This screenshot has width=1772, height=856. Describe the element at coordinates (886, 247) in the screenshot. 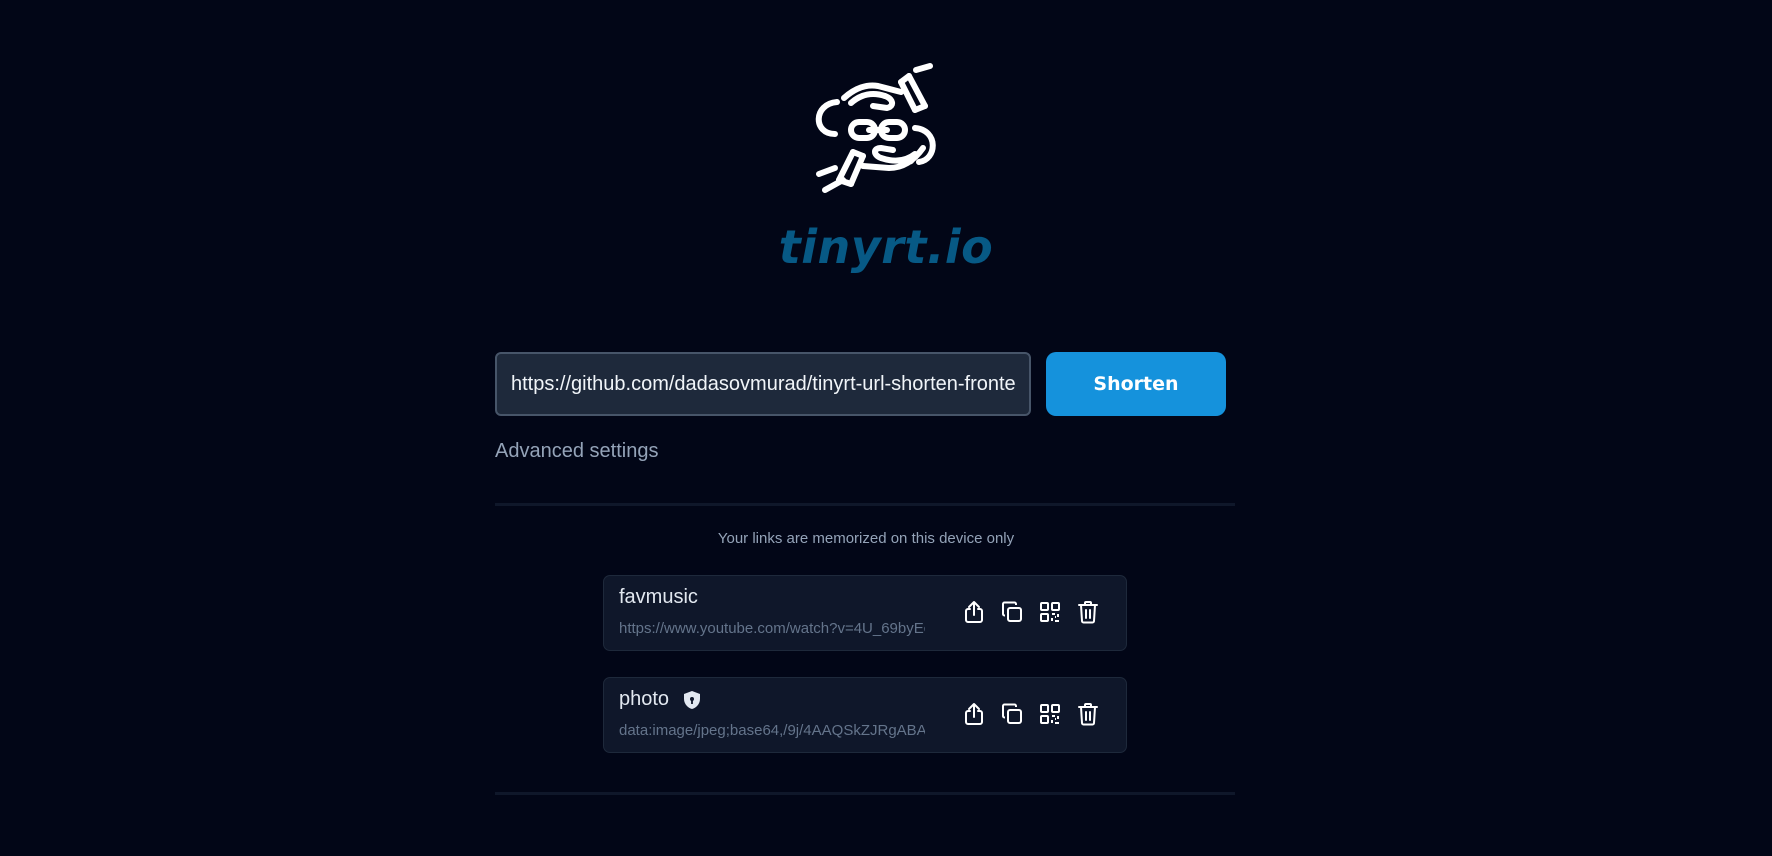

I see `brand-name: tinyrt.io` at that location.